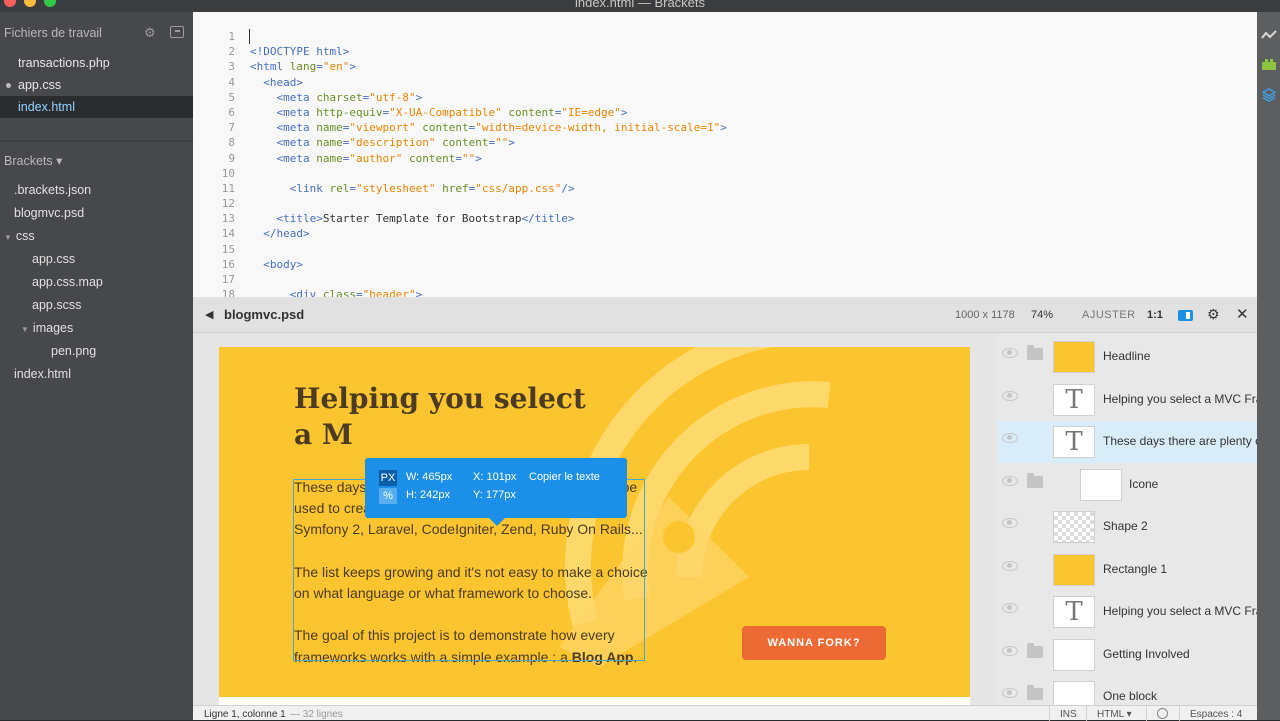 The image size is (1280, 721). I want to click on code-line: <head>, so click(488, 82).